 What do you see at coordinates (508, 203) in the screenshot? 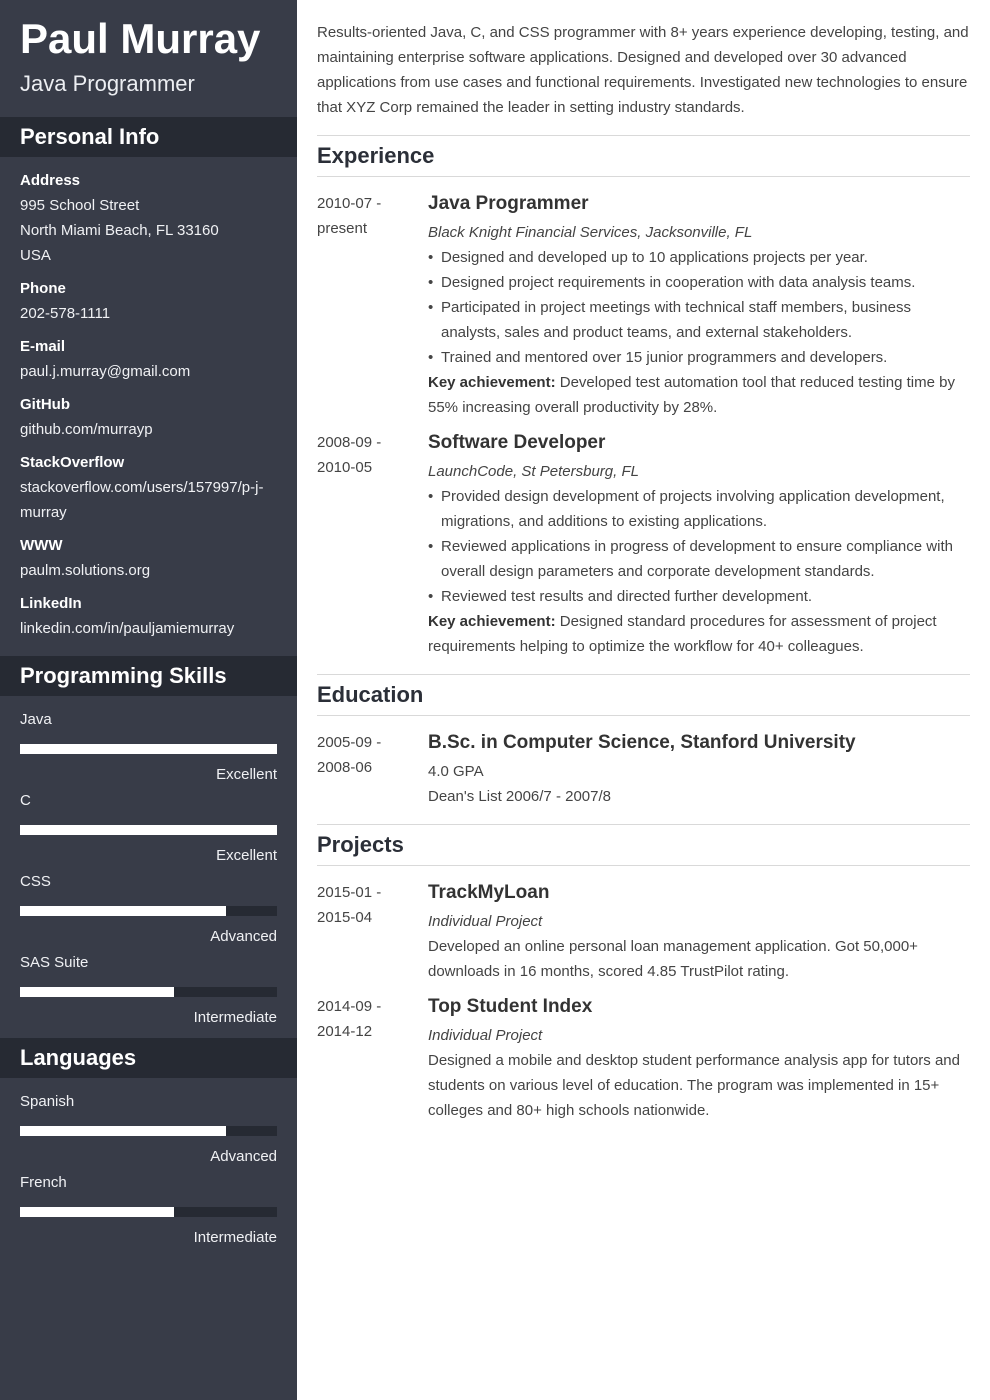
I see `job-title: Java Programmer` at bounding box center [508, 203].